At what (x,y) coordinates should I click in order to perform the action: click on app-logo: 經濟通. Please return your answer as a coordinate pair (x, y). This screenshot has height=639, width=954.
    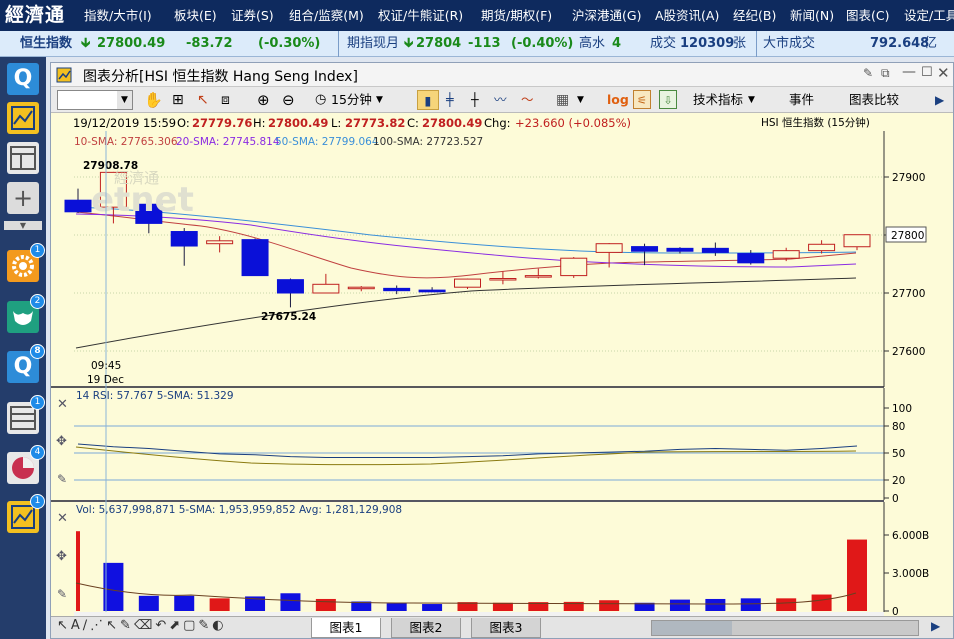
    Looking at the image, I should click on (35, 15).